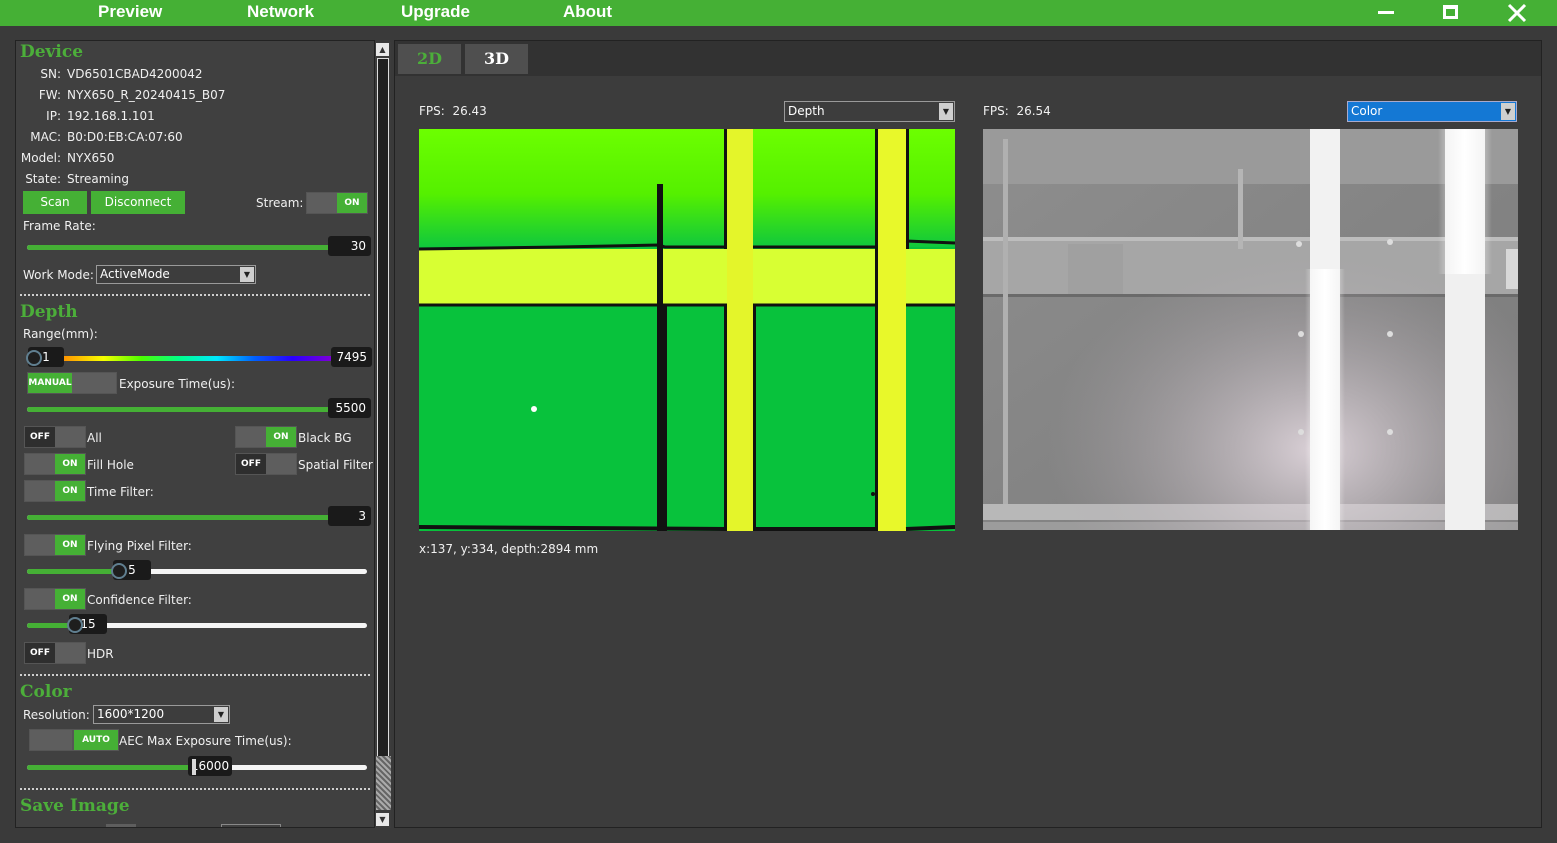 The width and height of the screenshot is (1557, 843). What do you see at coordinates (205, 741) in the screenshot?
I see `aec-label: AEC Max Exposure Time(us):` at bounding box center [205, 741].